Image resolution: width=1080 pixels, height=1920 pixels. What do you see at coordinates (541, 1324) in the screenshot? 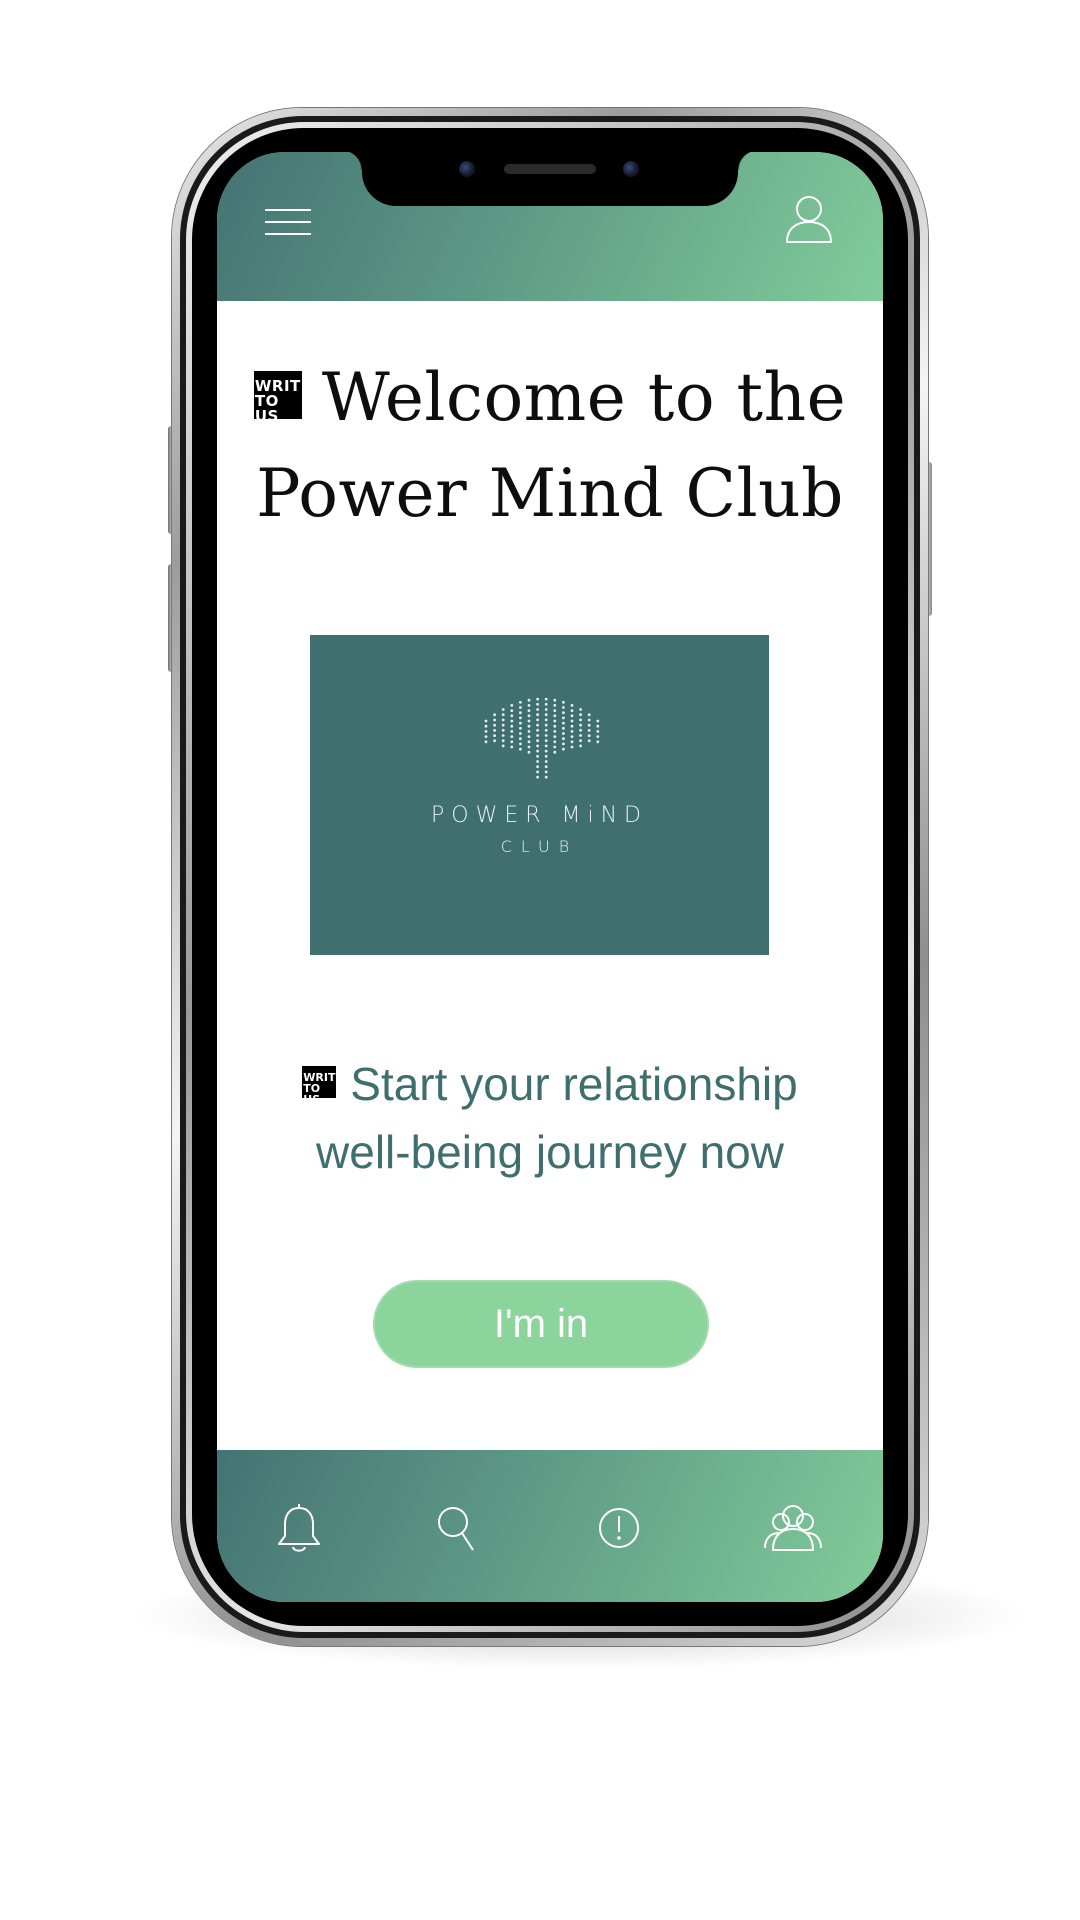
I see `im-in-button: I'm in` at bounding box center [541, 1324].